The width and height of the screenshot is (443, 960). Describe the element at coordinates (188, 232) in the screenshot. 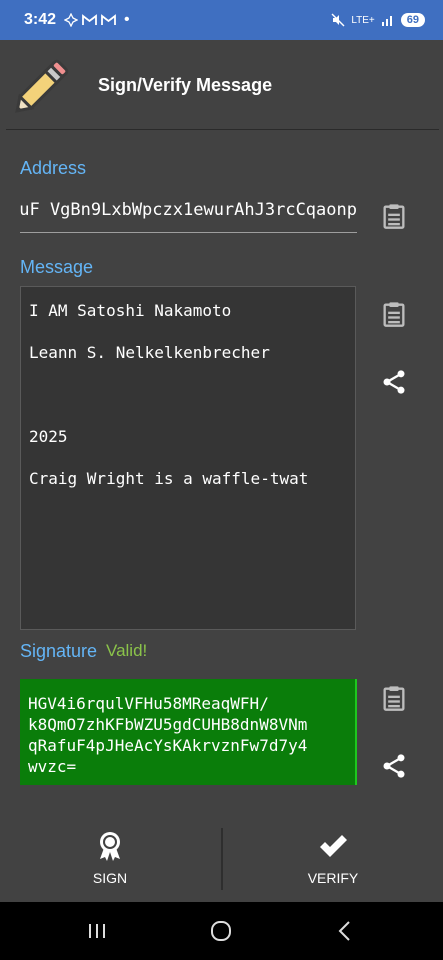

I see `address-underline` at that location.